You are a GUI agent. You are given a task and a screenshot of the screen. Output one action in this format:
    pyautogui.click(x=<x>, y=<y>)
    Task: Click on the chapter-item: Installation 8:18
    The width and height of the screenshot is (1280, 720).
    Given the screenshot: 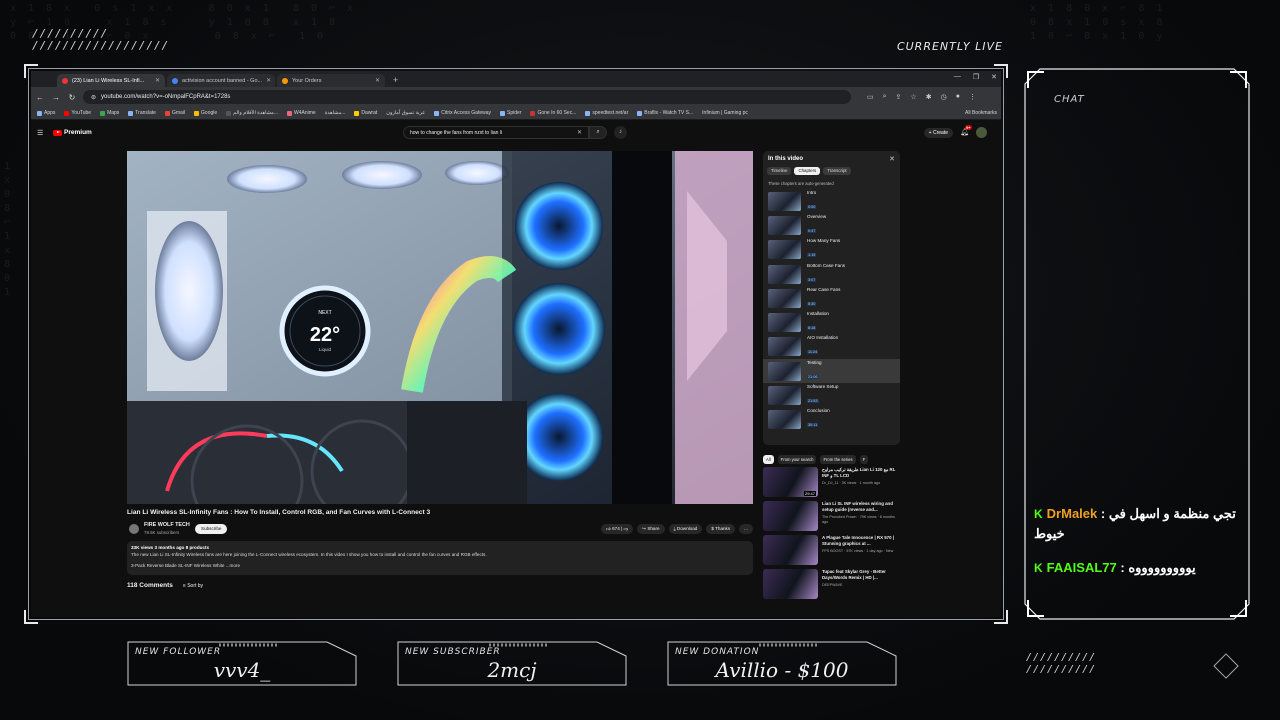 What is the action you would take?
    pyautogui.click(x=831, y=322)
    